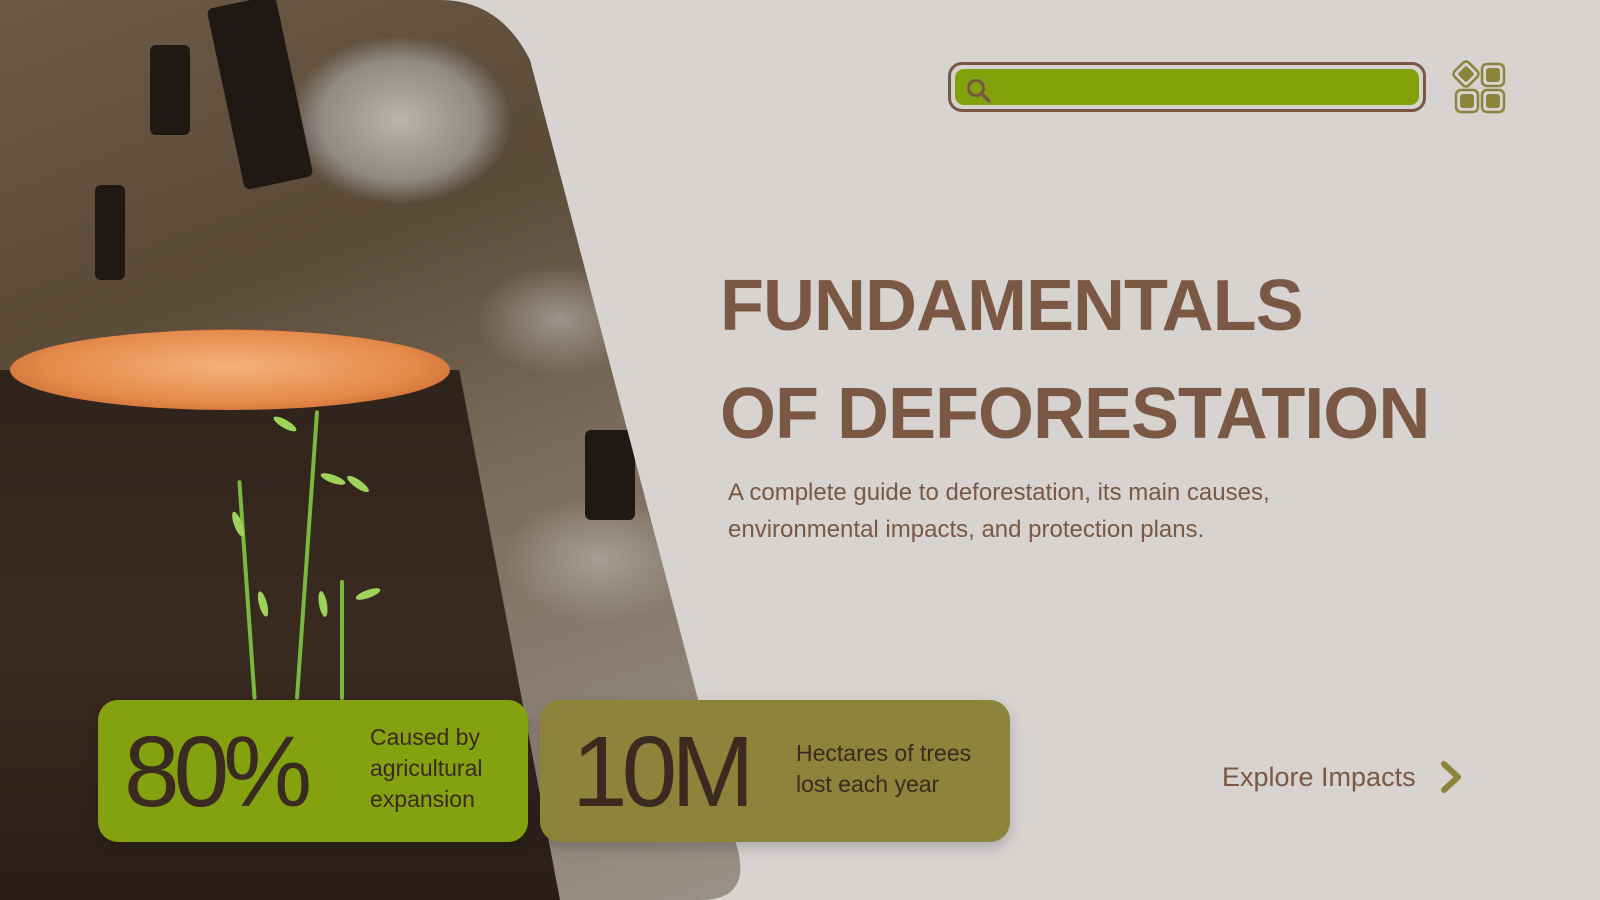 The height and width of the screenshot is (900, 1600). Describe the element at coordinates (1319, 777) in the screenshot. I see `explore-impacts-label: Explore Impacts` at that location.